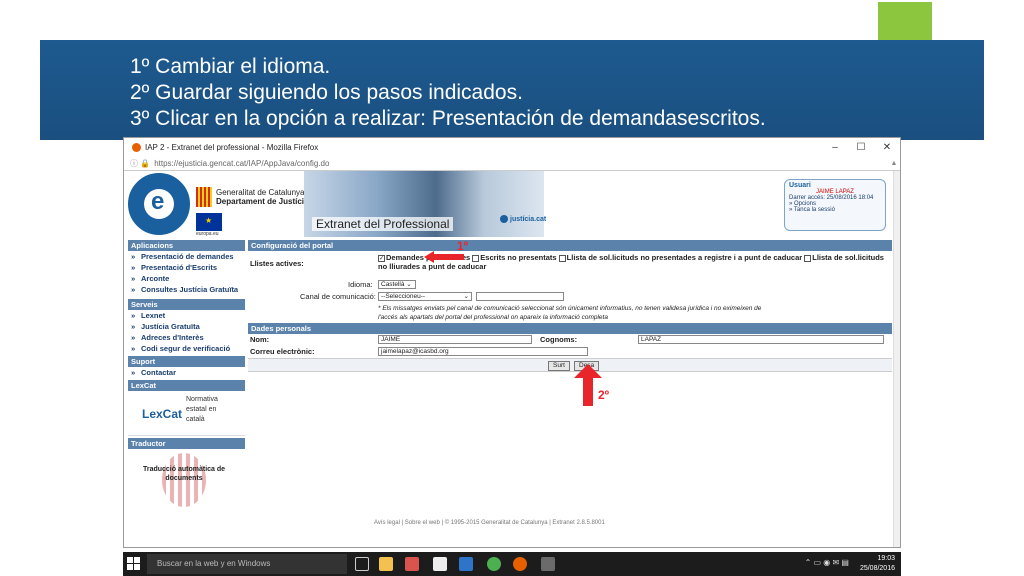 This screenshot has height=576, width=1024. I want to click on sidebar-item-label: Presentació de demandes, so click(187, 256).